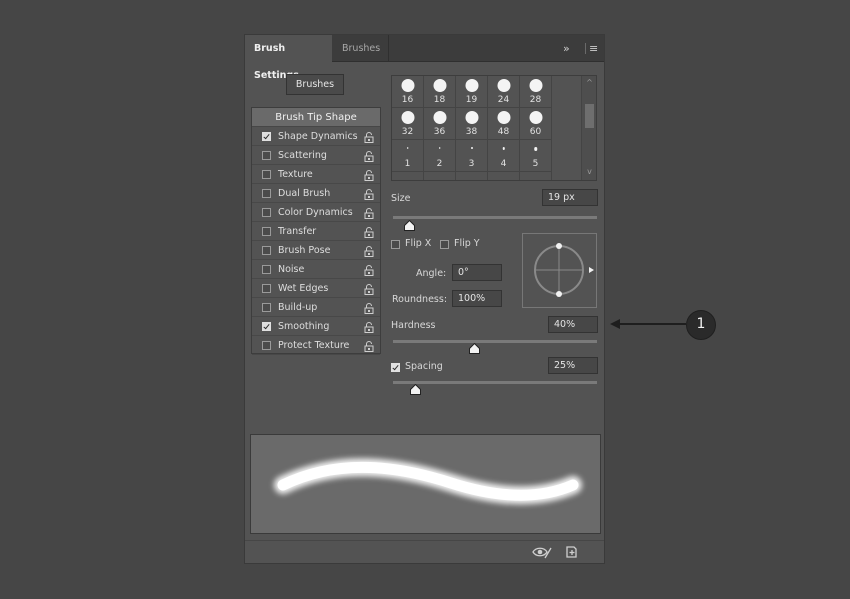 The height and width of the screenshot is (599, 850). Describe the element at coordinates (477, 298) in the screenshot. I see `roundness-field: 100%` at that location.